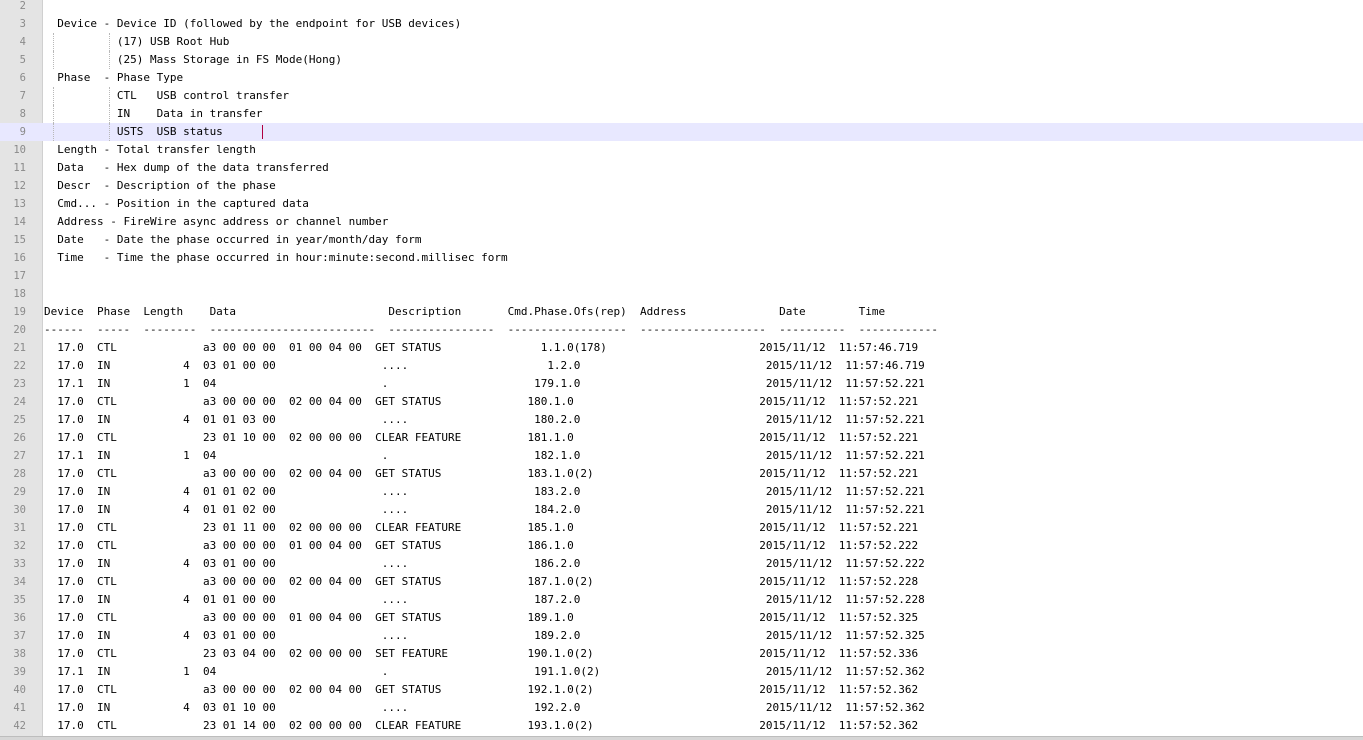 This screenshot has height=740, width=1363. I want to click on line-number: 25, so click(19, 420).